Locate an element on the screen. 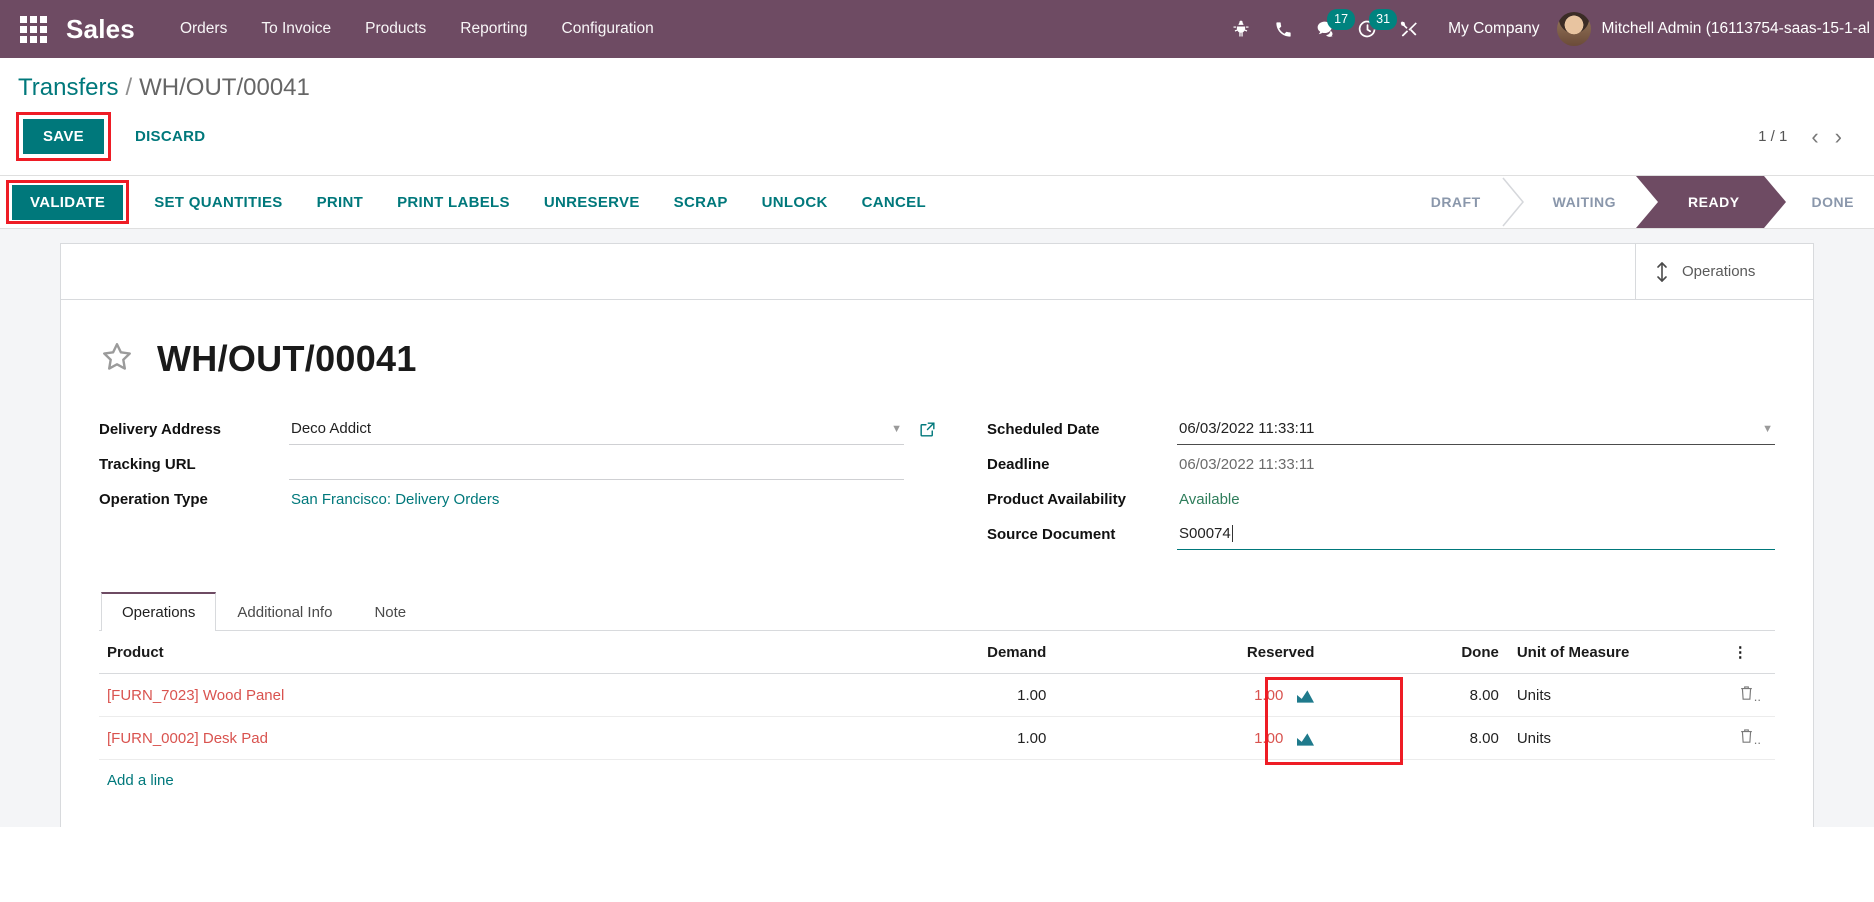  scheduled-date-input: 06/03/2022 11:33:11 ▼ is located at coordinates (1476, 430).